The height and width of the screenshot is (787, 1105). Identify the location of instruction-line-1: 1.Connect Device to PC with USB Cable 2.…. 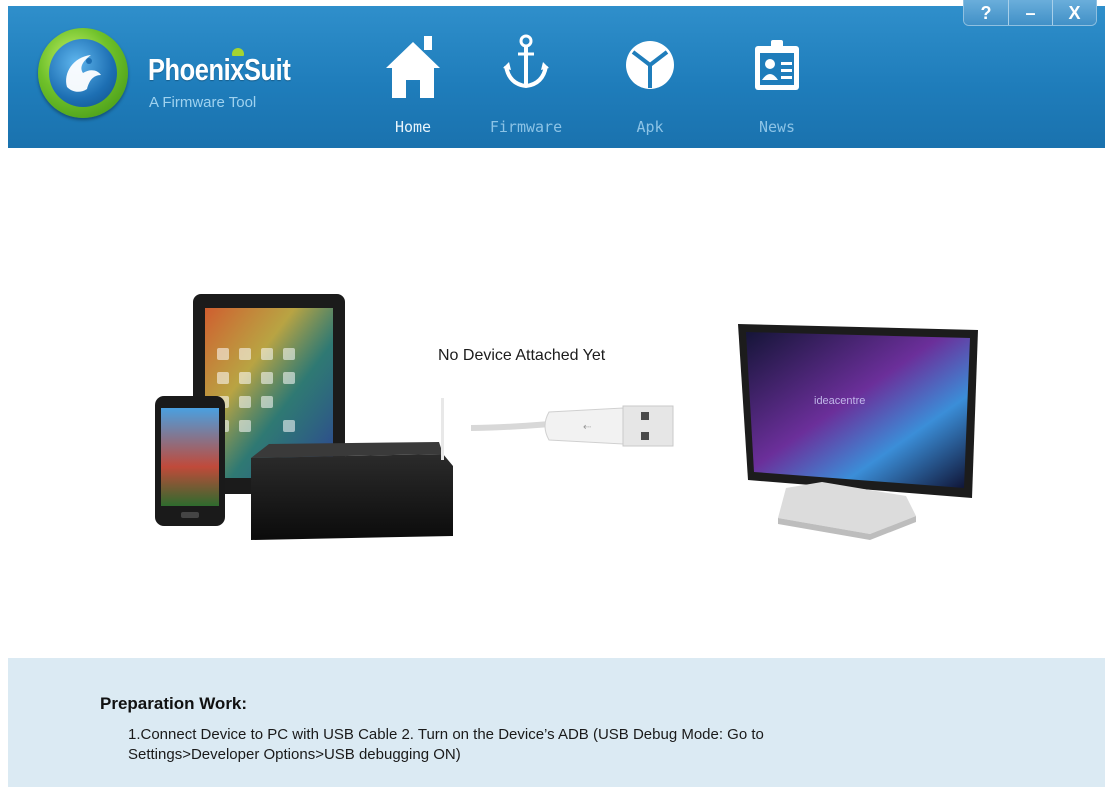
(446, 734).